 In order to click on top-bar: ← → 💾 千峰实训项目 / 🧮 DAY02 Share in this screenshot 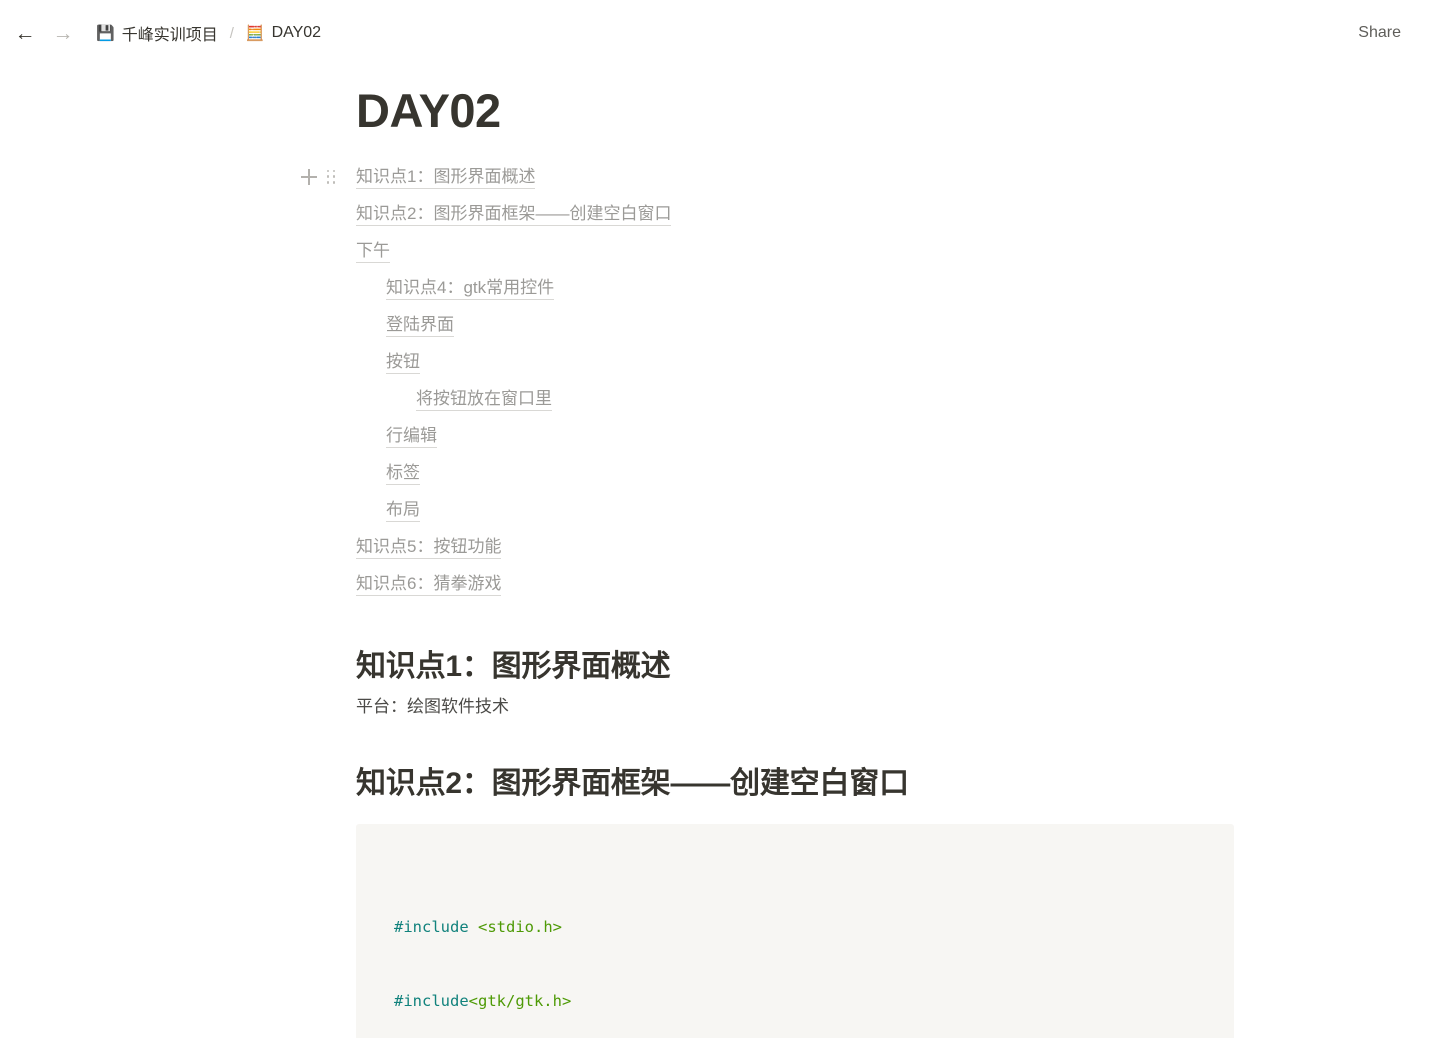, I will do `click(715, 33)`.